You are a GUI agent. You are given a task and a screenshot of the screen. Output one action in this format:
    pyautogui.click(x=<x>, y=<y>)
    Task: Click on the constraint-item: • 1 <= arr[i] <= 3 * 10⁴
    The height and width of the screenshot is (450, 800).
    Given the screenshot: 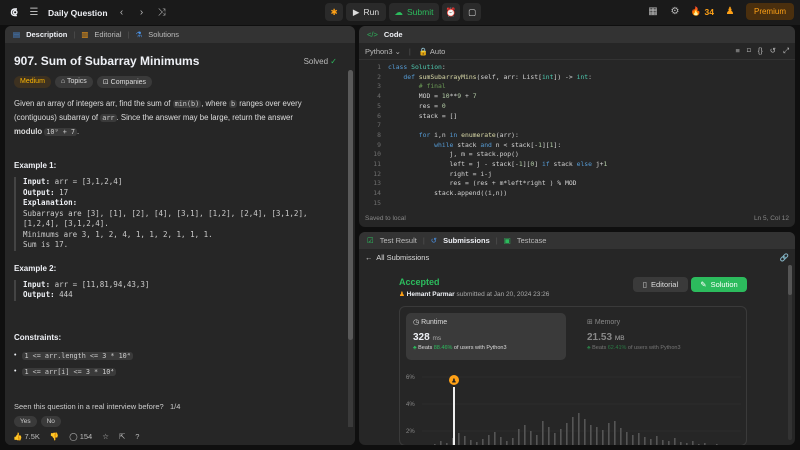 What is the action you would take?
    pyautogui.click(x=180, y=371)
    